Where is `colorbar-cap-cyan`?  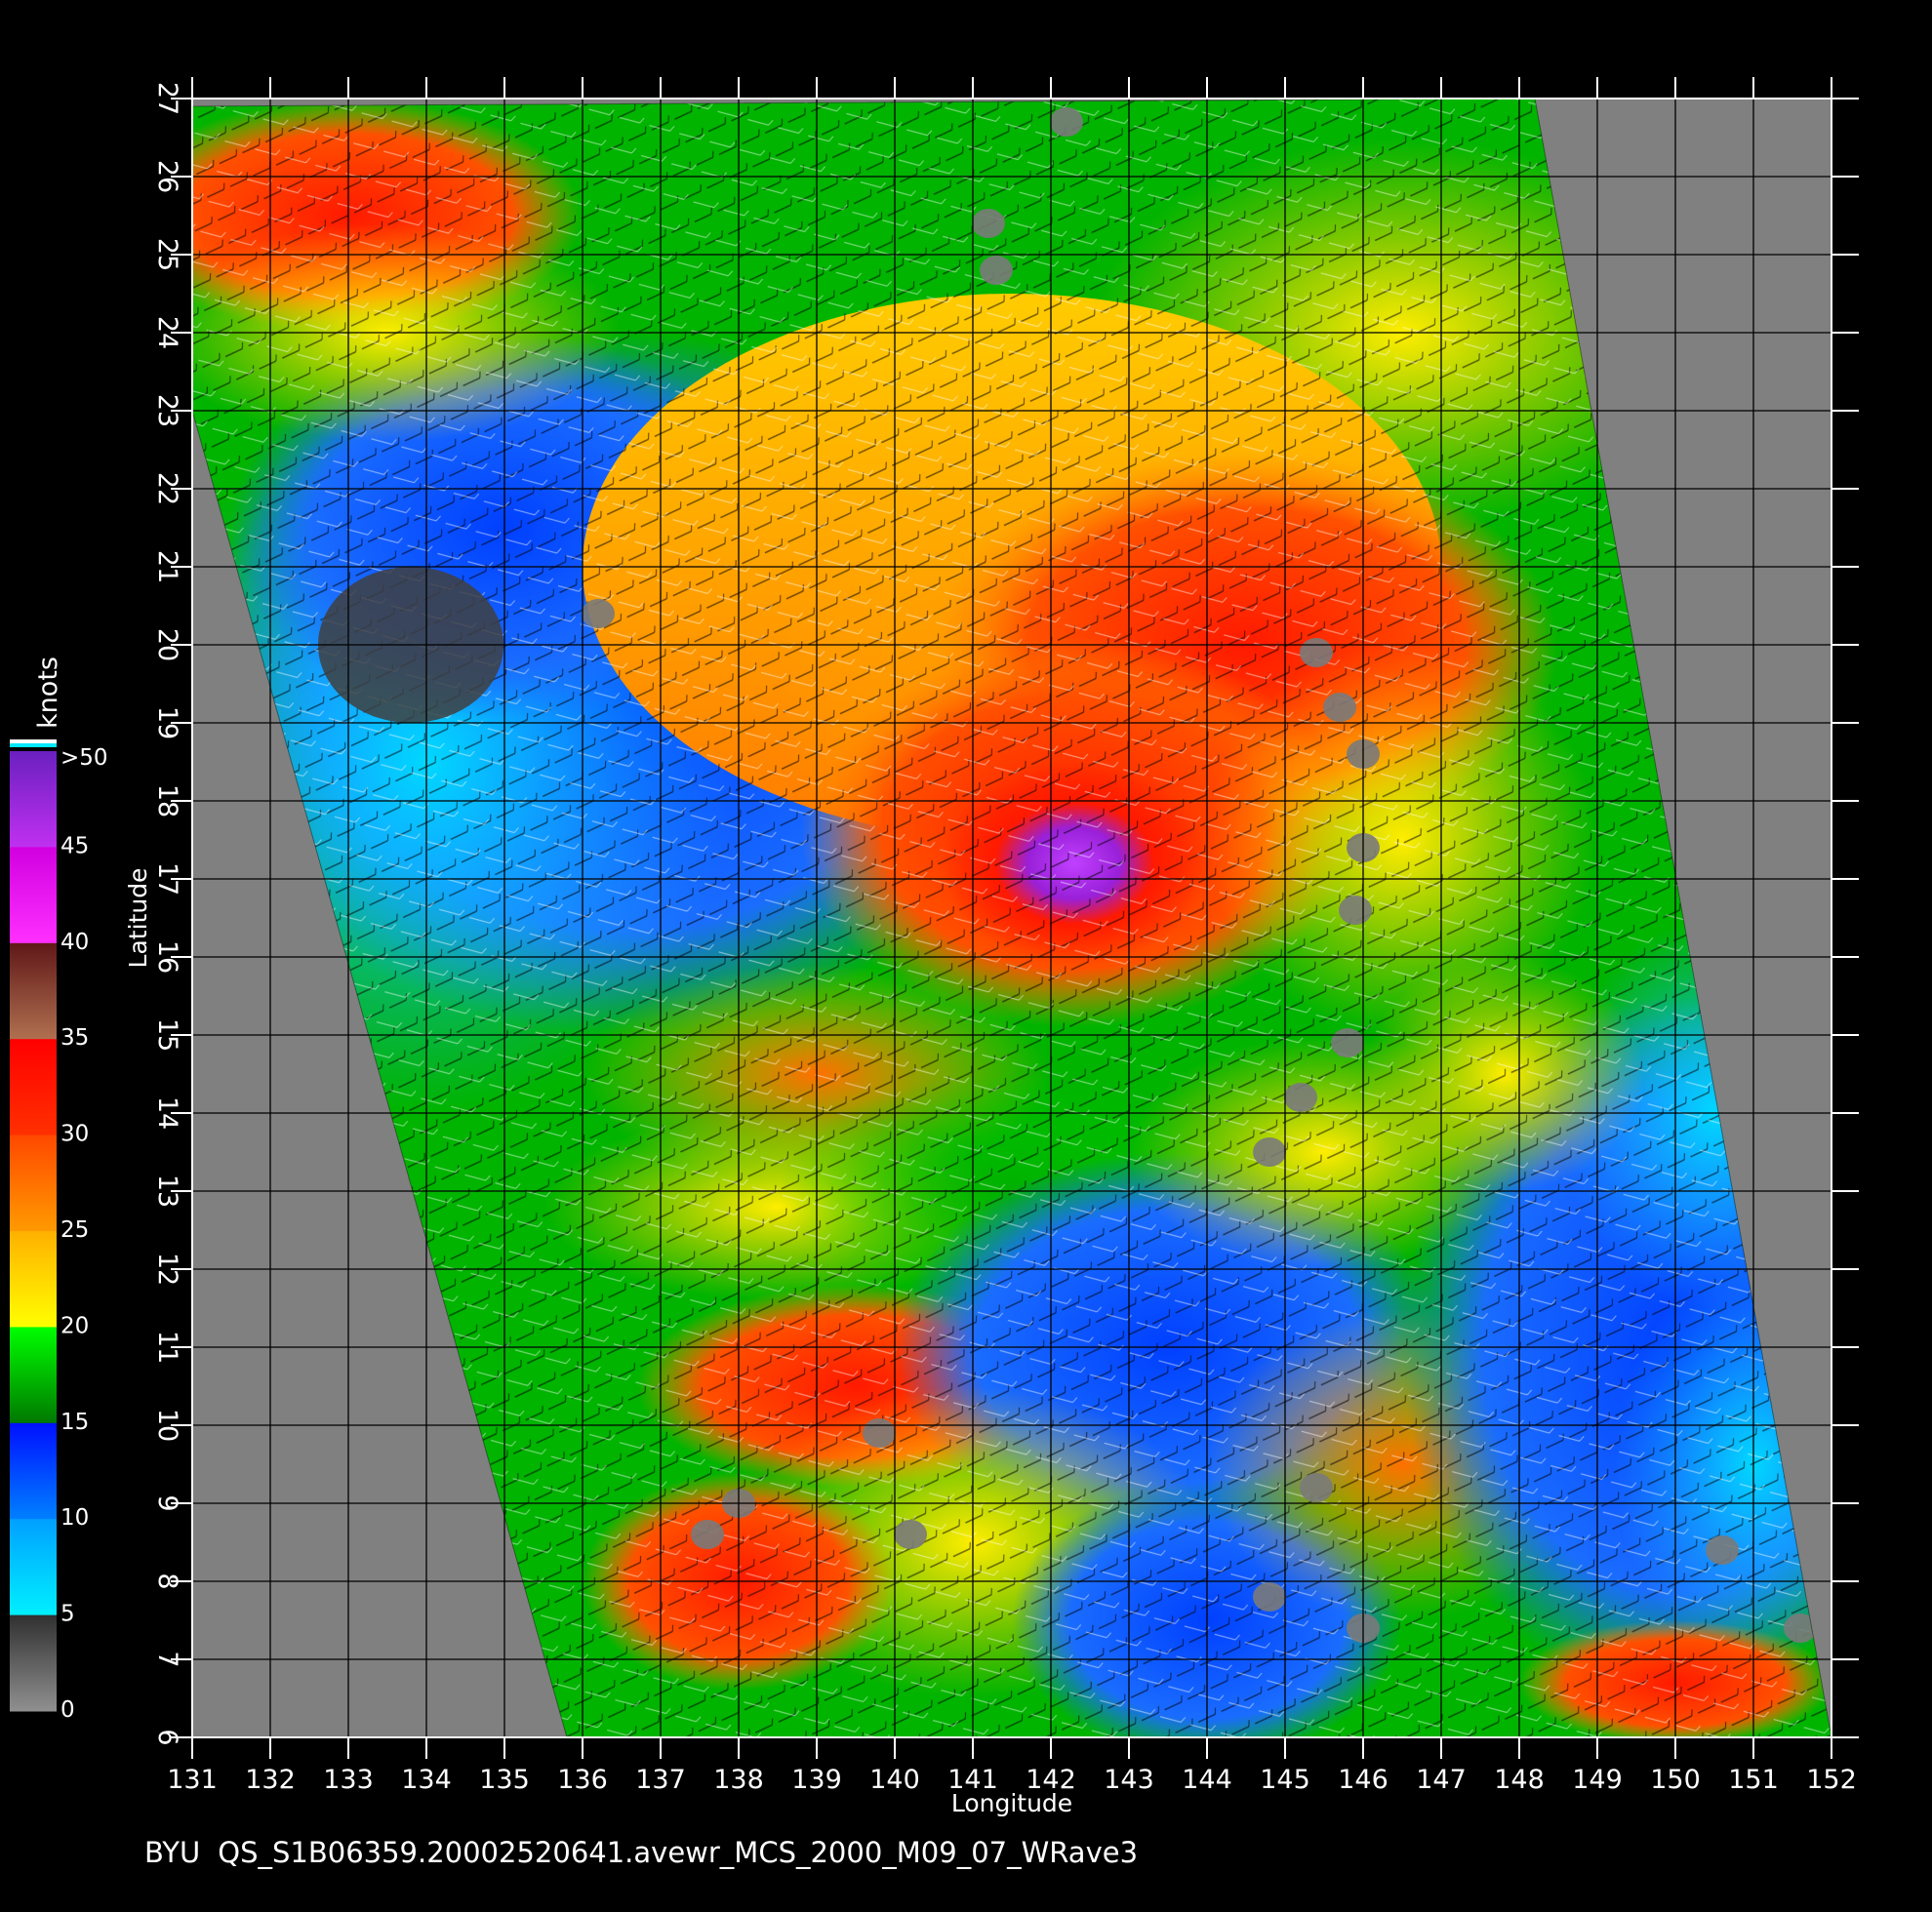
colorbar-cap-cyan is located at coordinates (33, 745).